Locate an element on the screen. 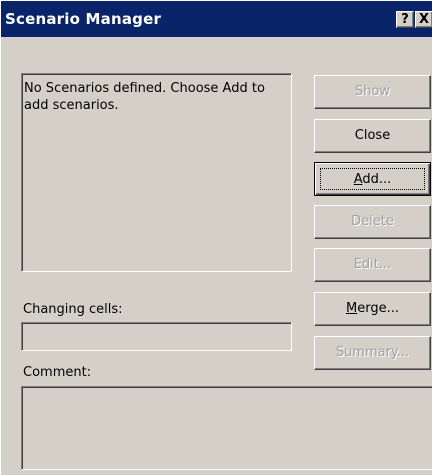 This screenshot has height=475, width=432. changing-cells-field is located at coordinates (156, 336).